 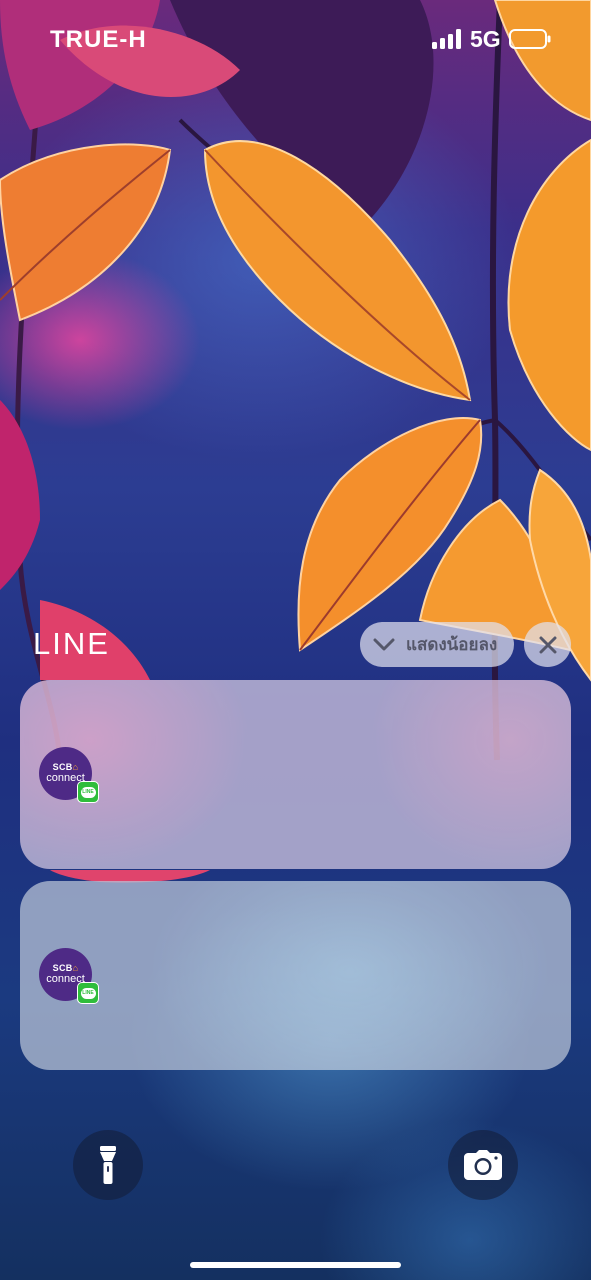 I want to click on chevron-down-icon, so click(x=384, y=644).